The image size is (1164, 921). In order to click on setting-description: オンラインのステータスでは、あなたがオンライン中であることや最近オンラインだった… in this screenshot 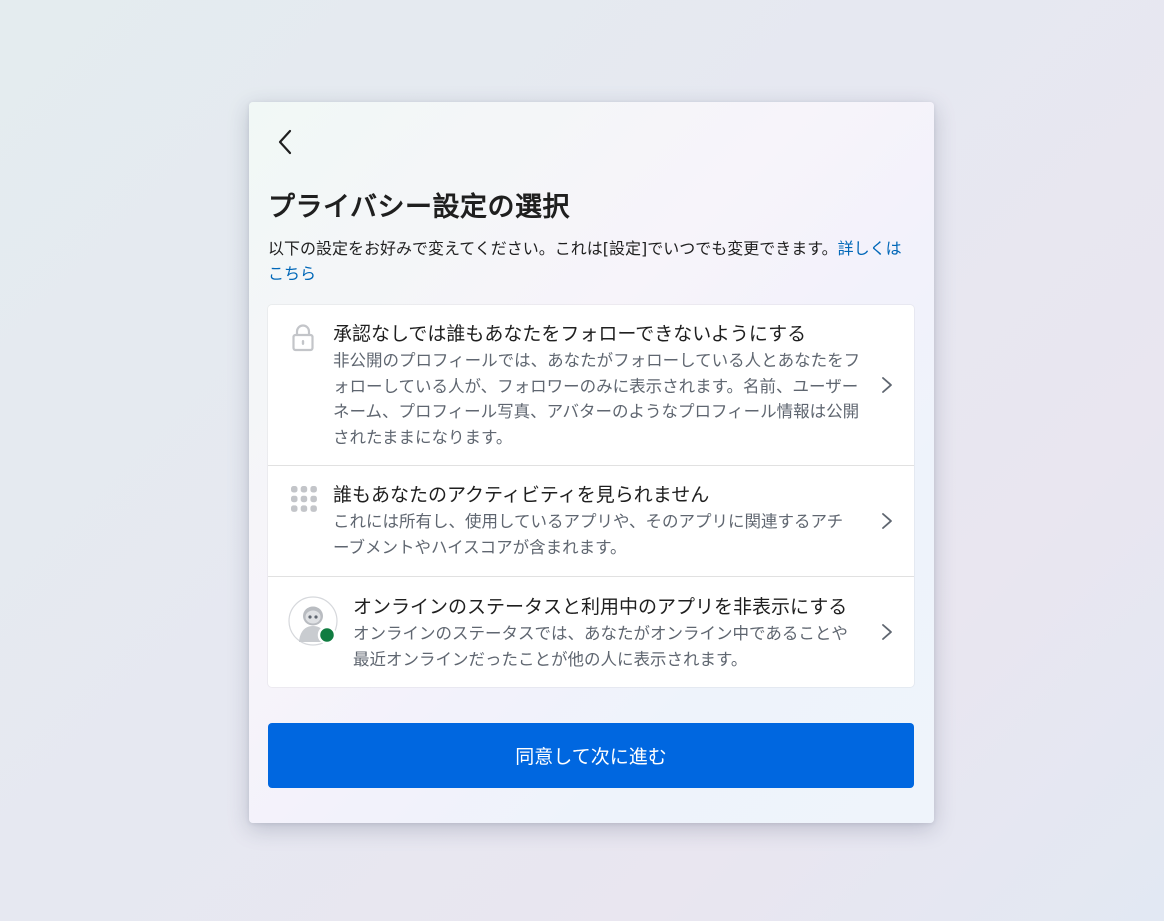, I will do `click(600, 646)`.